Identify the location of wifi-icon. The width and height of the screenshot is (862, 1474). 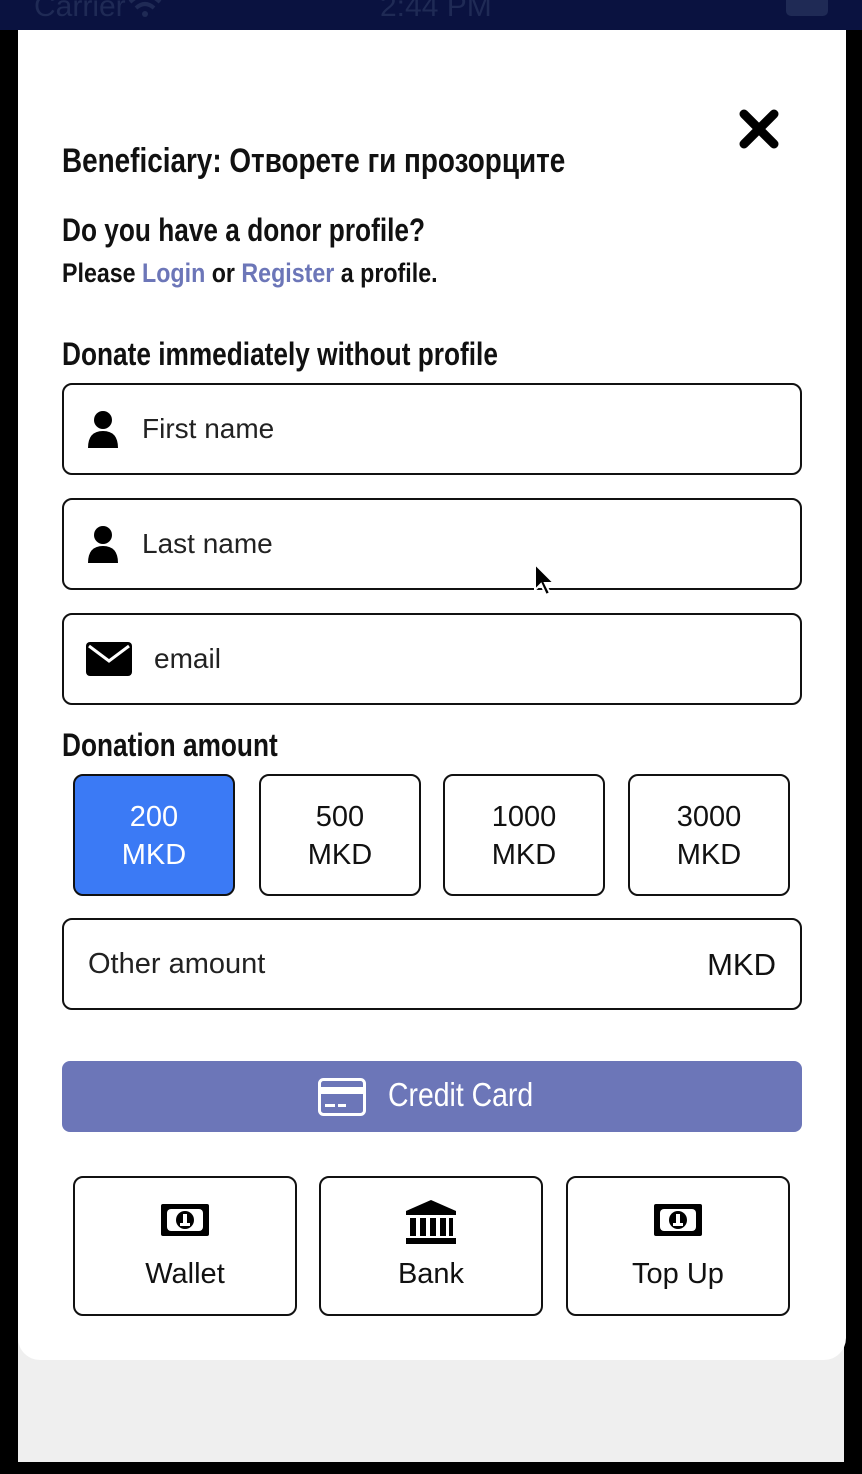
(145, 8).